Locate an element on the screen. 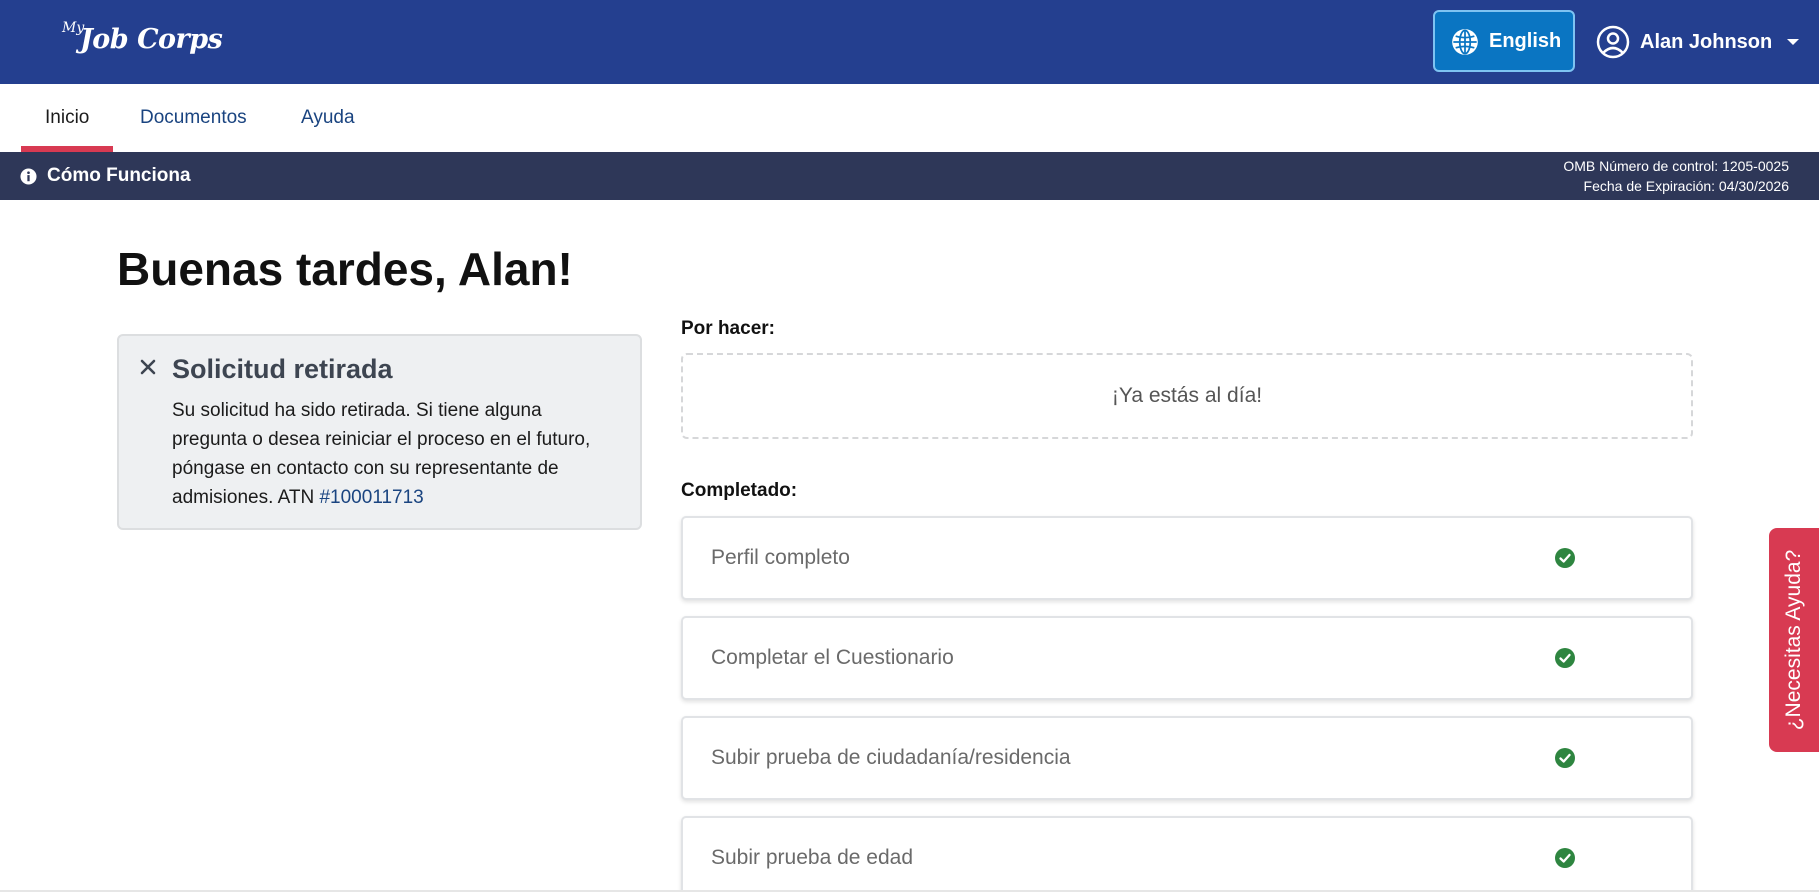  todo-empty-state: ¡Ya estás al día! is located at coordinates (1187, 396).